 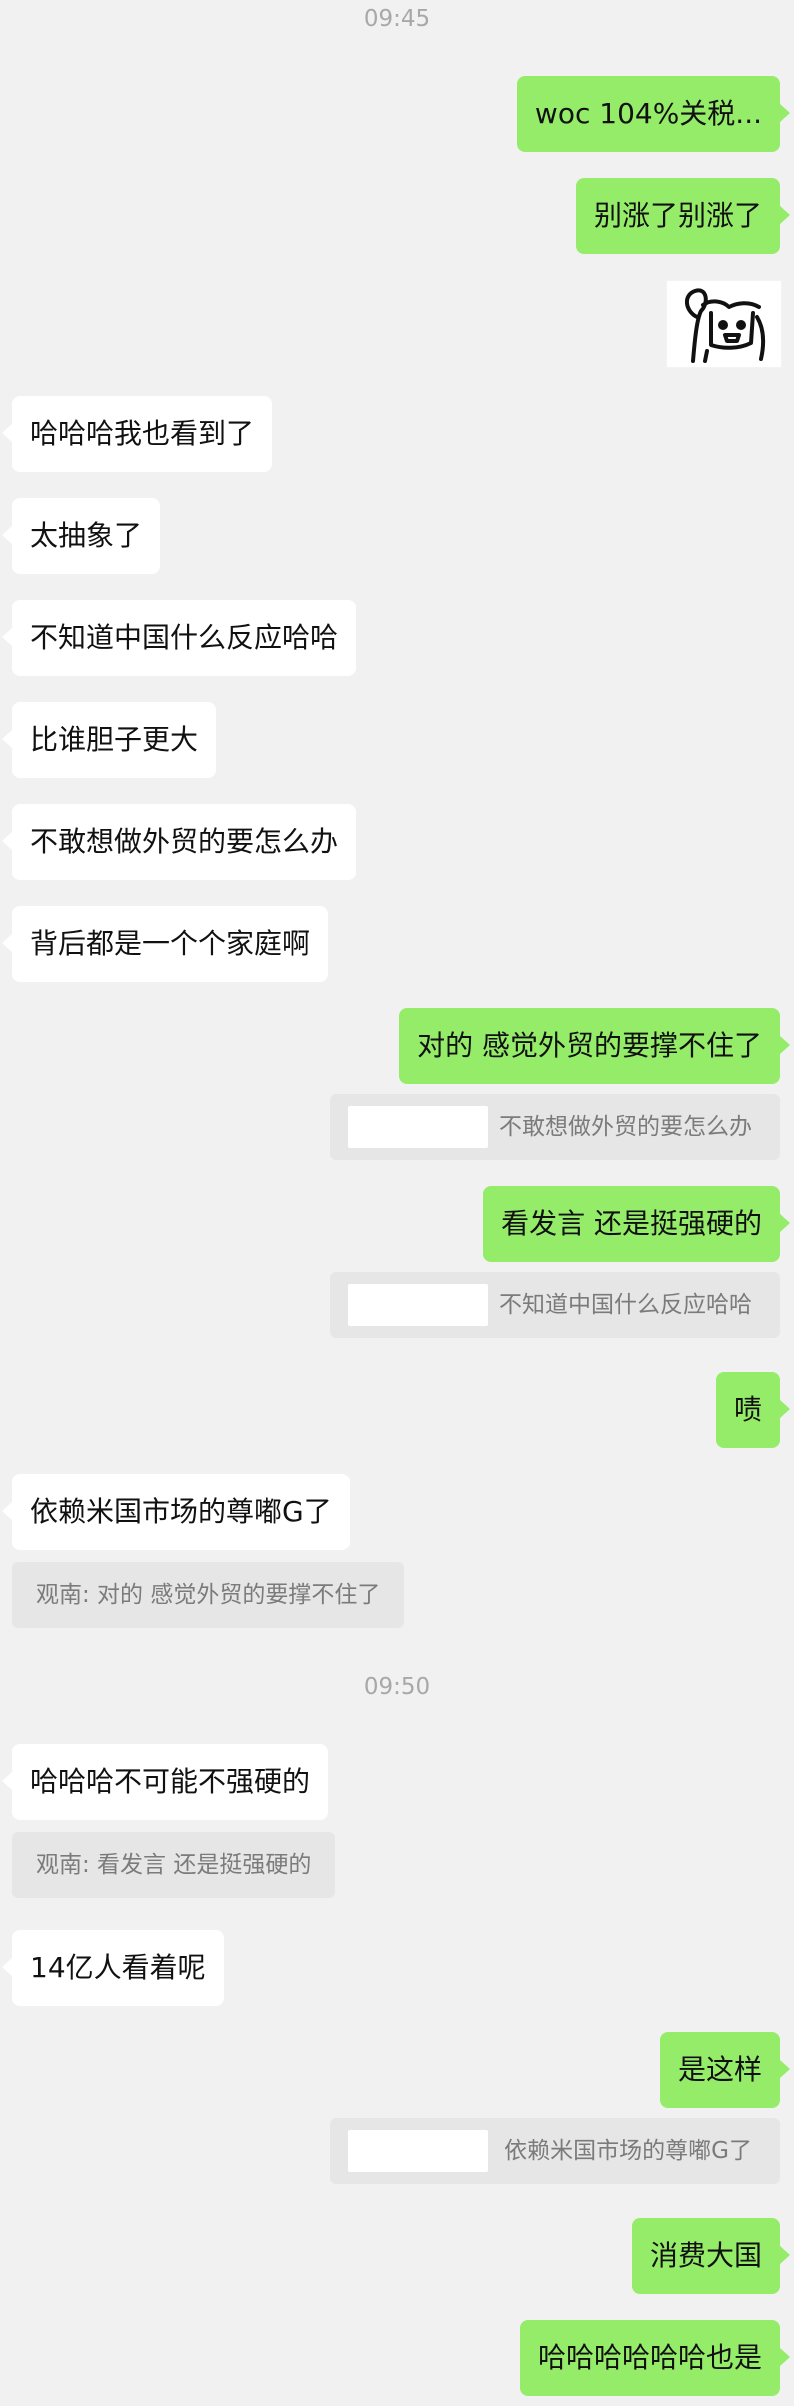 I want to click on incoming-message: 哈哈哈不可能不强硬的, so click(x=165, y=1782).